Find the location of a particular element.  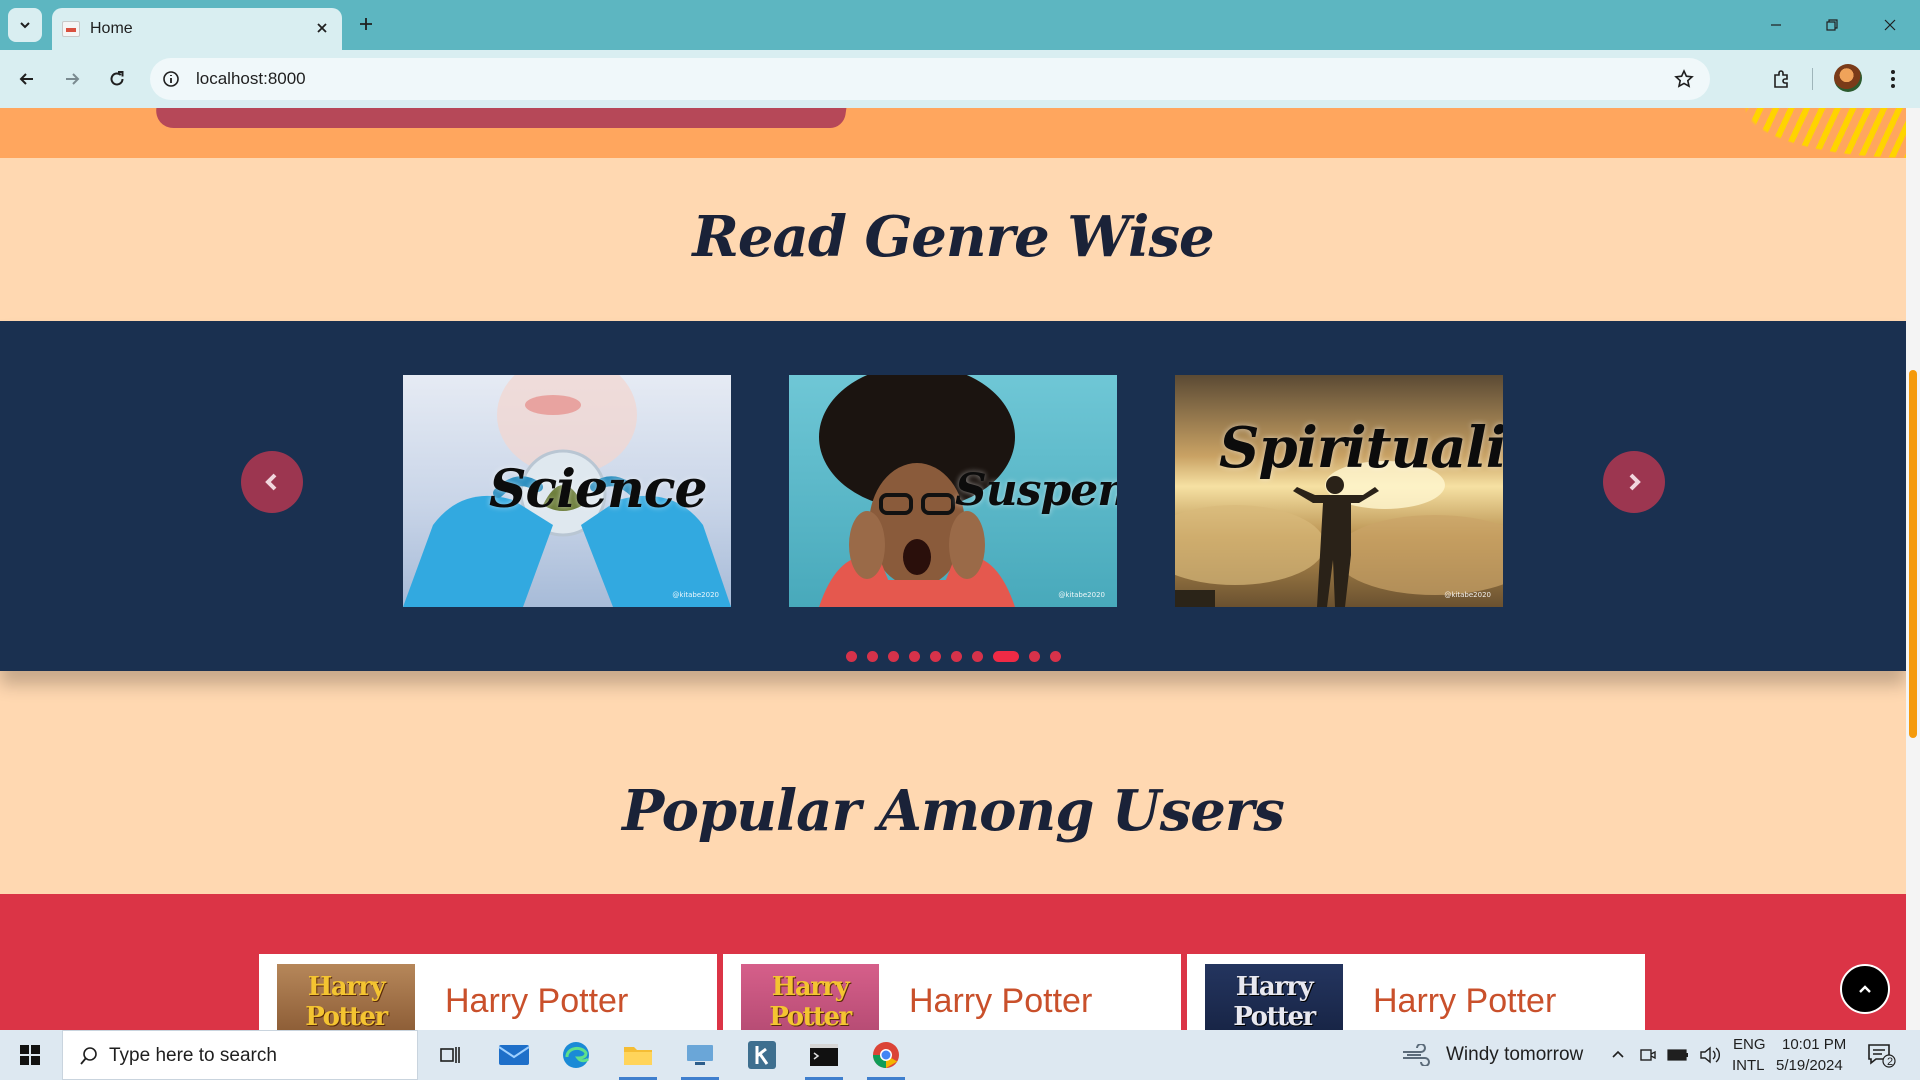

spirituality-photo is located at coordinates (1339, 534).